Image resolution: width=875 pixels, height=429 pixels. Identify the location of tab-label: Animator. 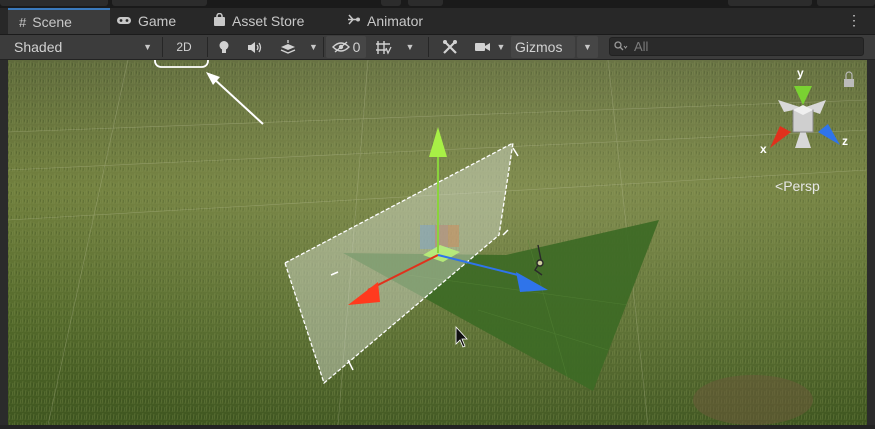
(395, 21).